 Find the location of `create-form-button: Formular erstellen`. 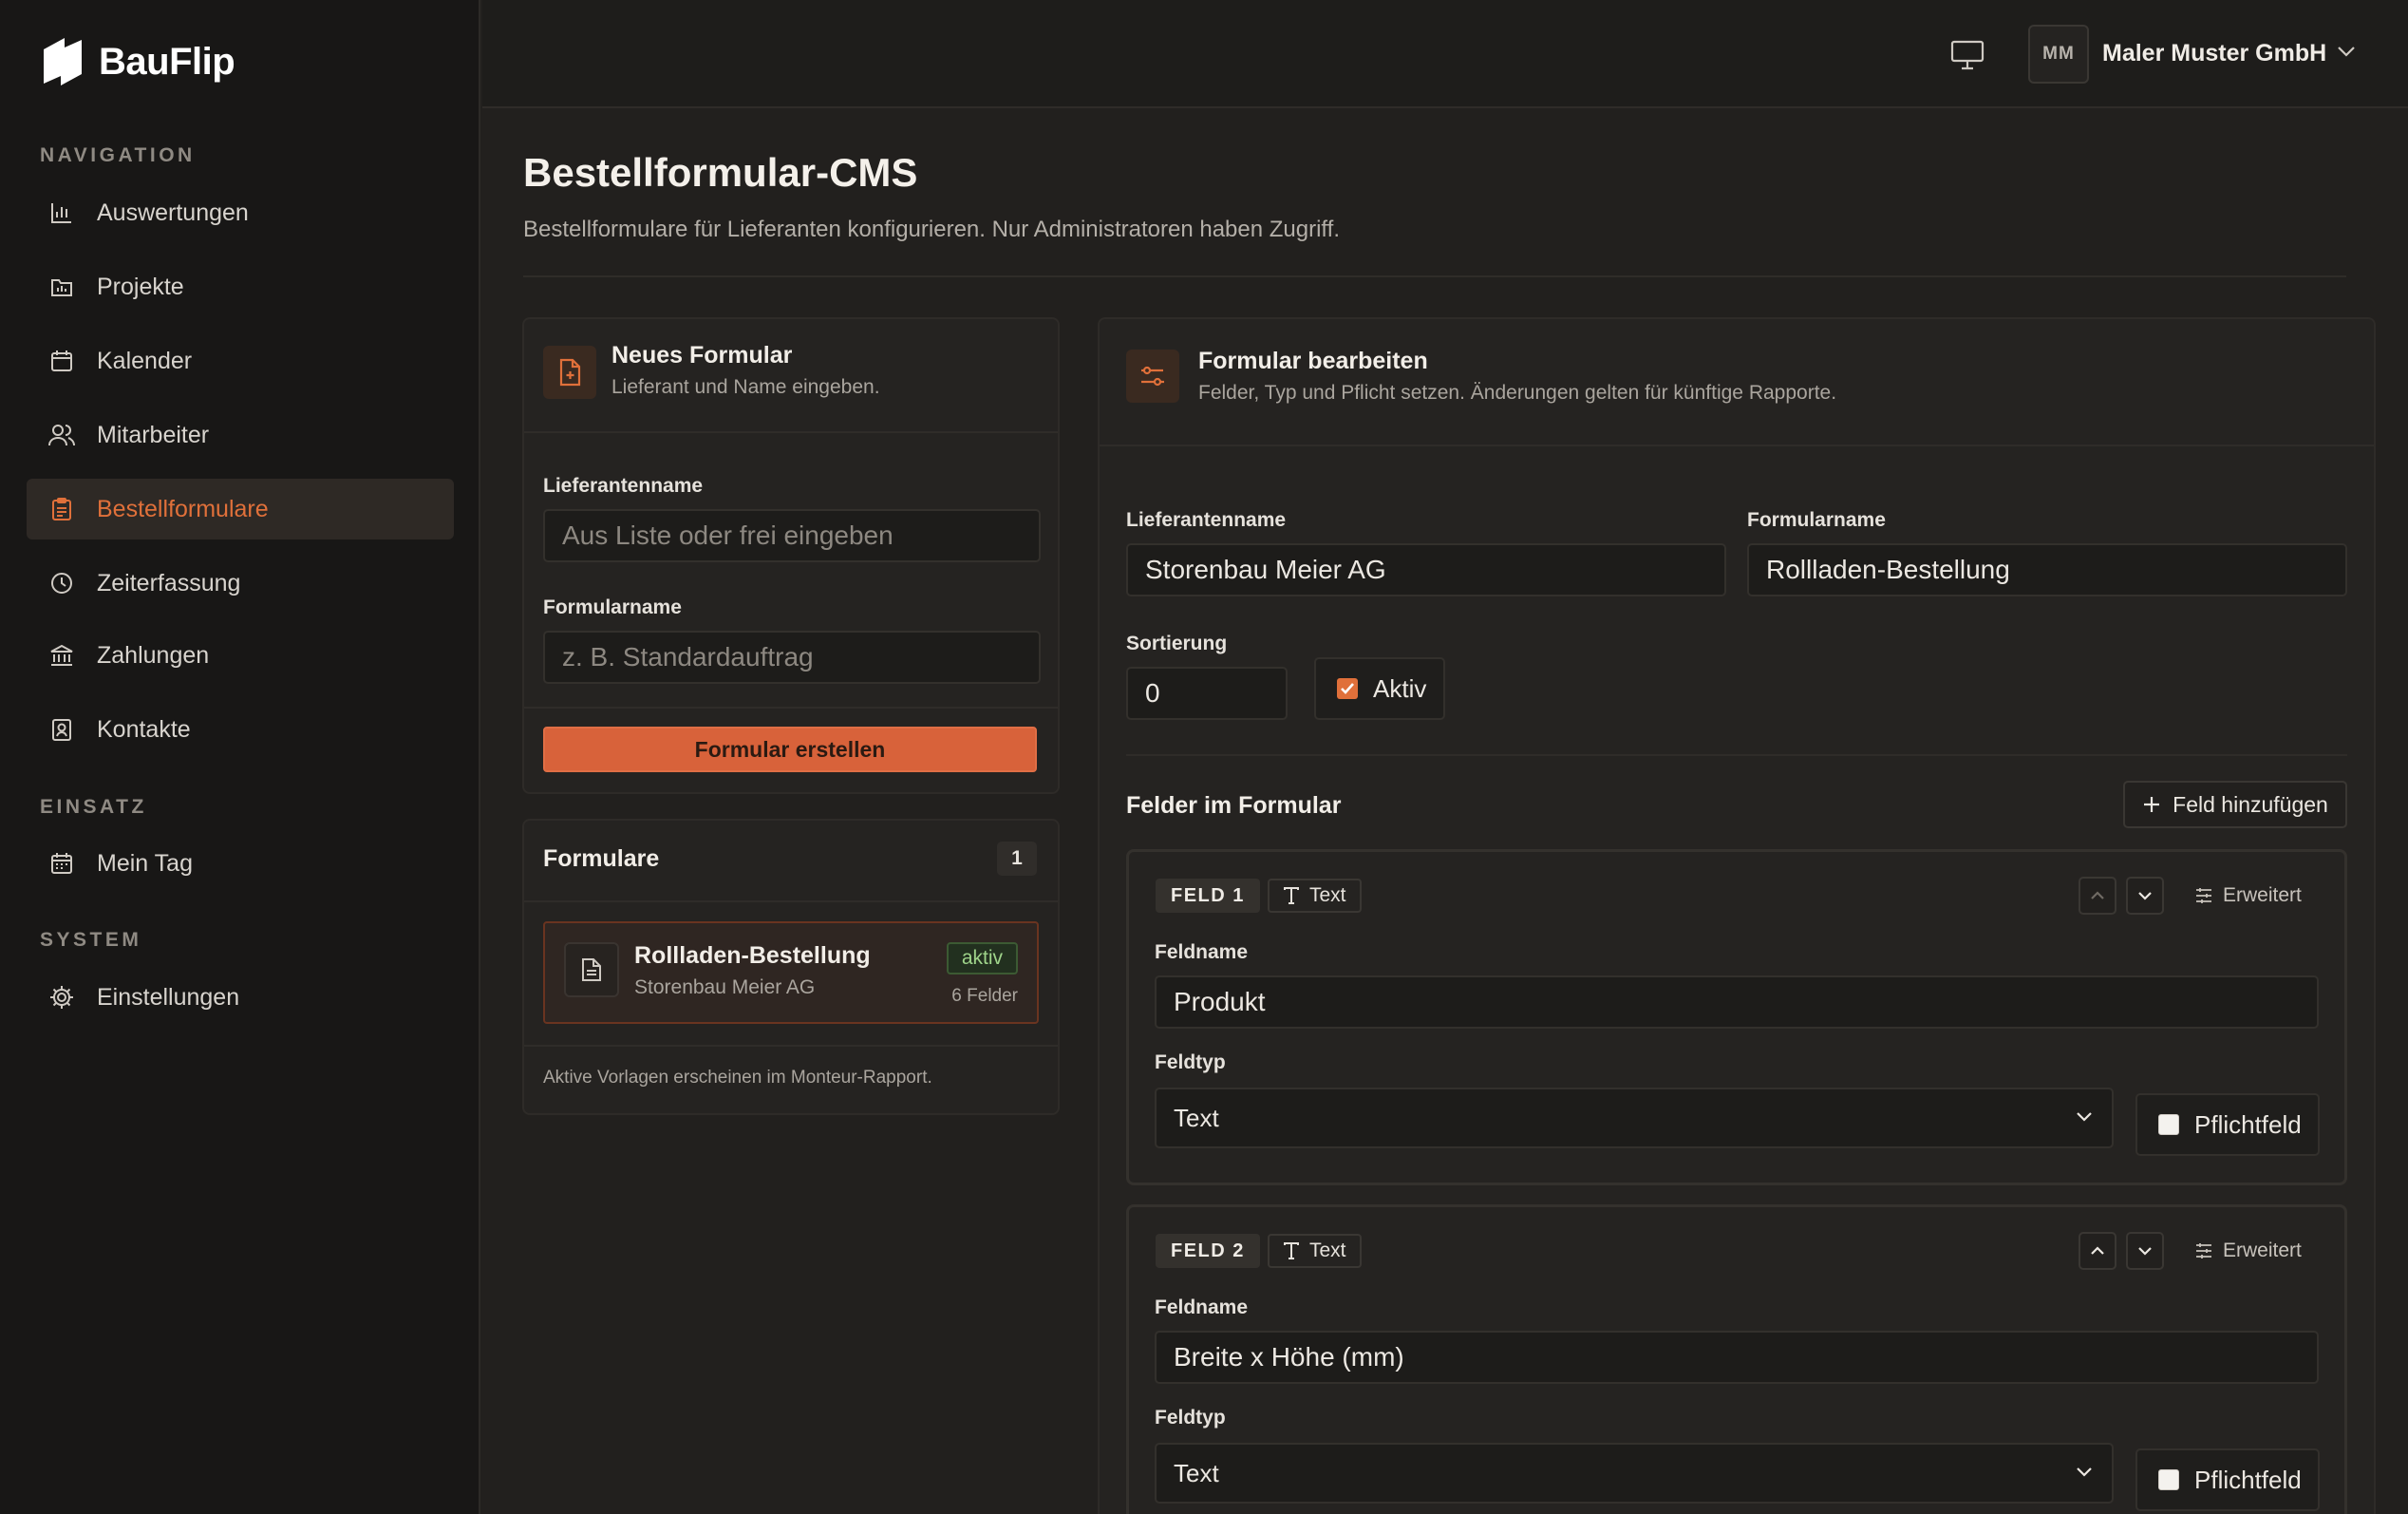

create-form-button: Formular erstellen is located at coordinates (790, 750).